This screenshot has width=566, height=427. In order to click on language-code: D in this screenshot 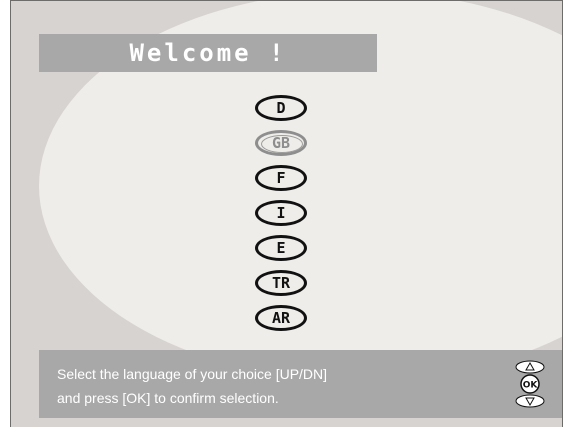, I will do `click(281, 108)`.